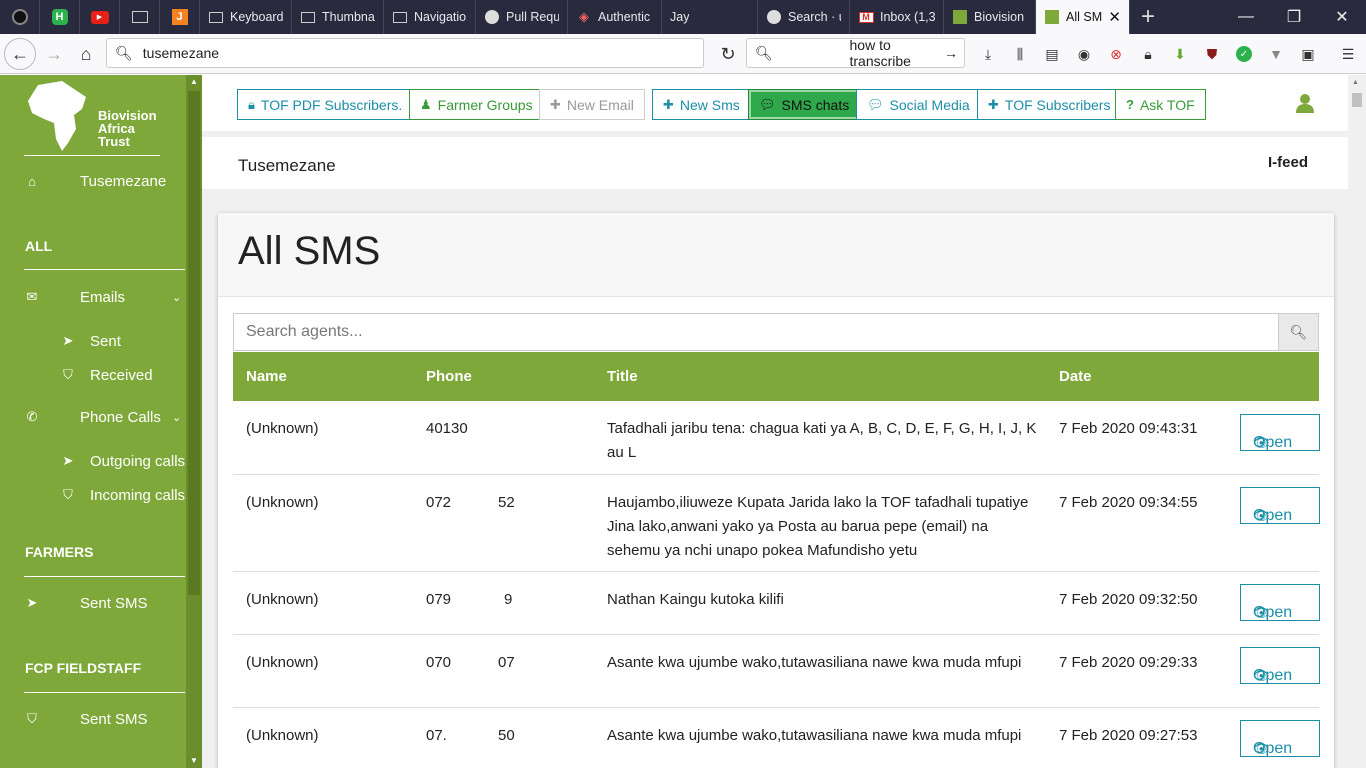 The height and width of the screenshot is (768, 1366). I want to click on chat-icon: 💬︎, so click(767, 104).